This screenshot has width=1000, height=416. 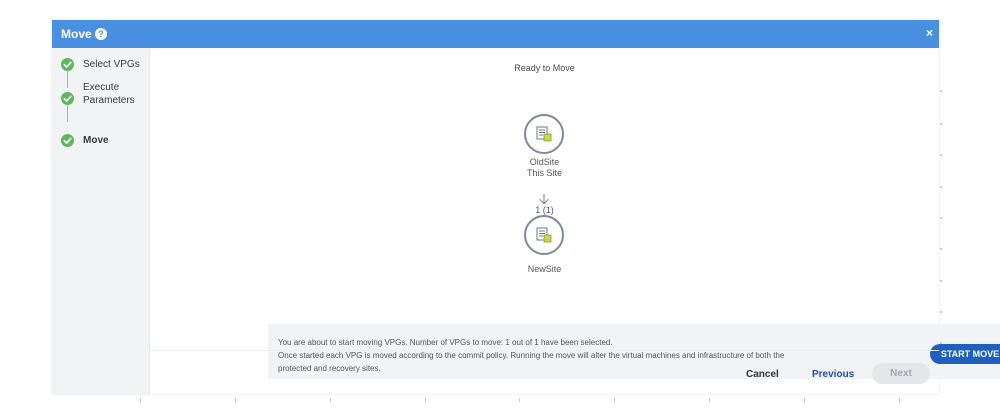 What do you see at coordinates (544, 210) in the screenshot?
I see `vpg-count: 1 (1)` at bounding box center [544, 210].